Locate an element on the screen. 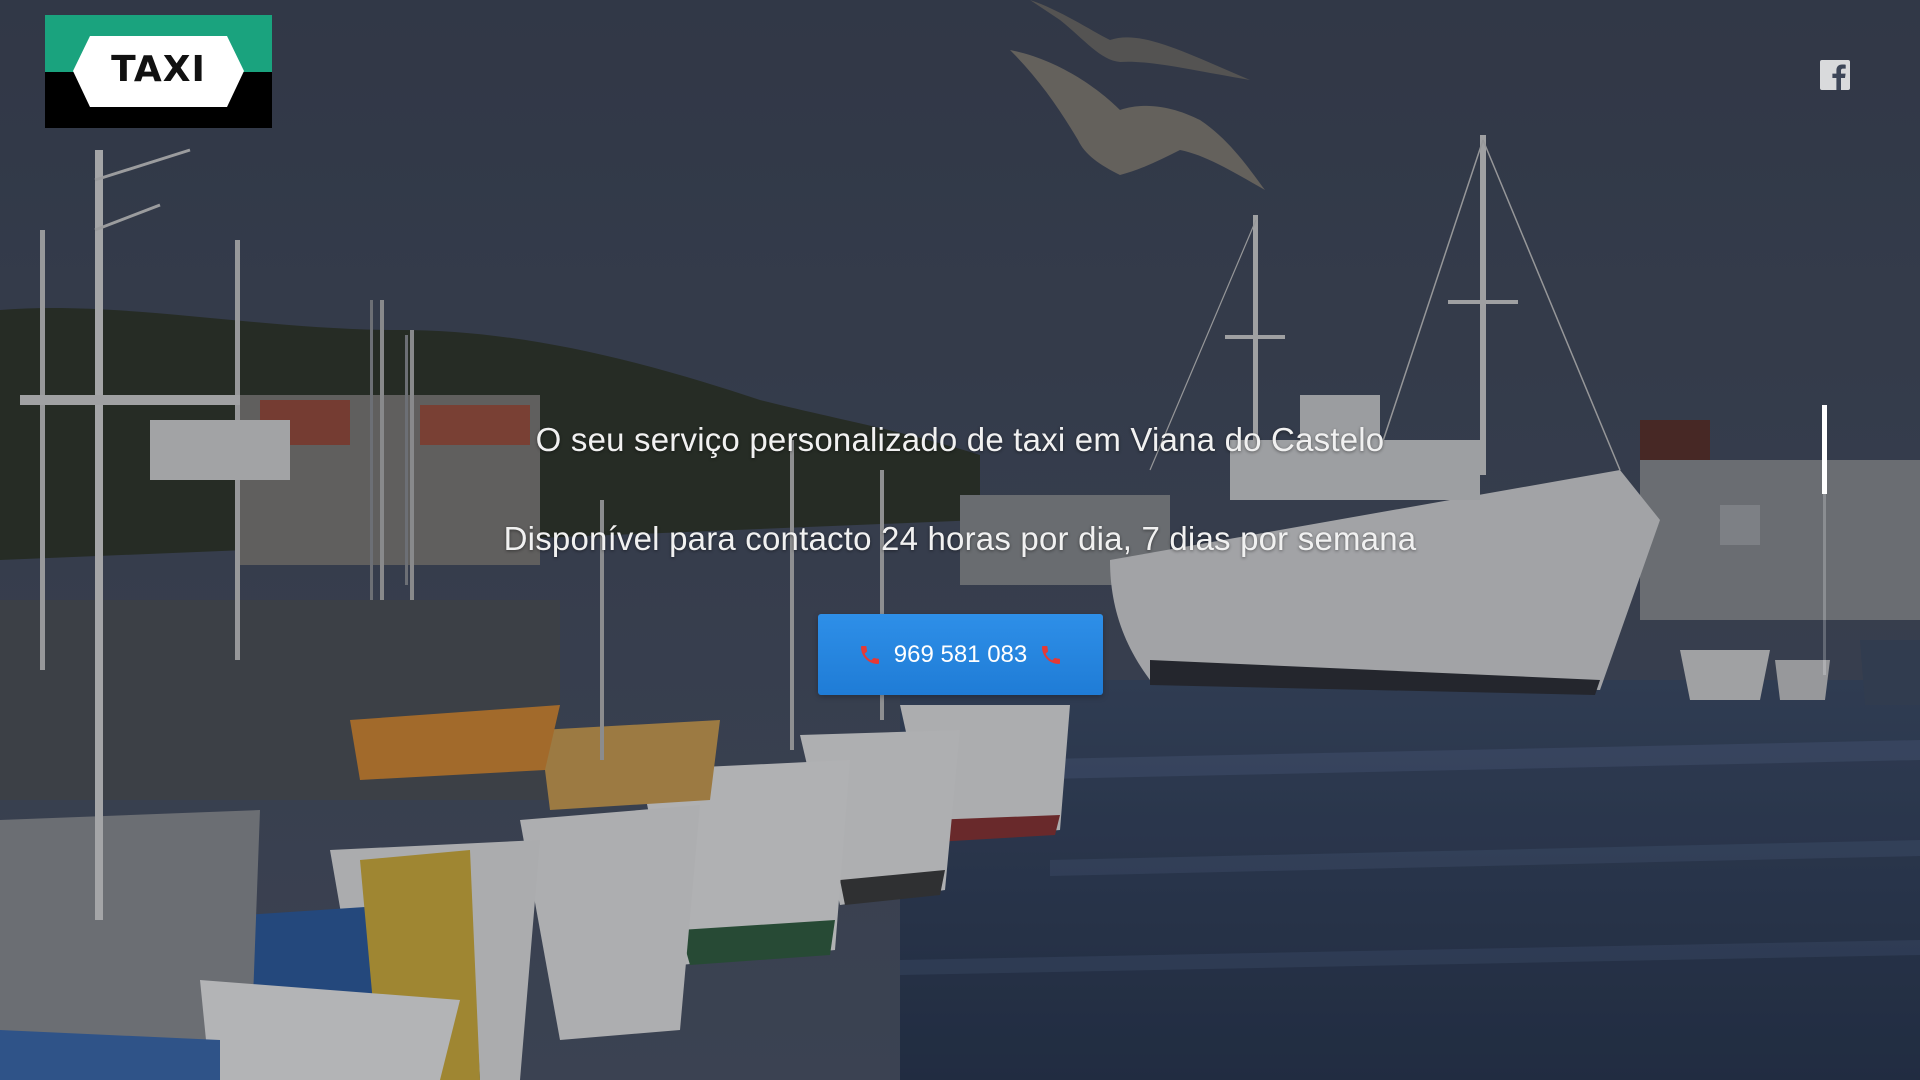 This screenshot has height=1080, width=1920. facebook-icon is located at coordinates (1835, 75).